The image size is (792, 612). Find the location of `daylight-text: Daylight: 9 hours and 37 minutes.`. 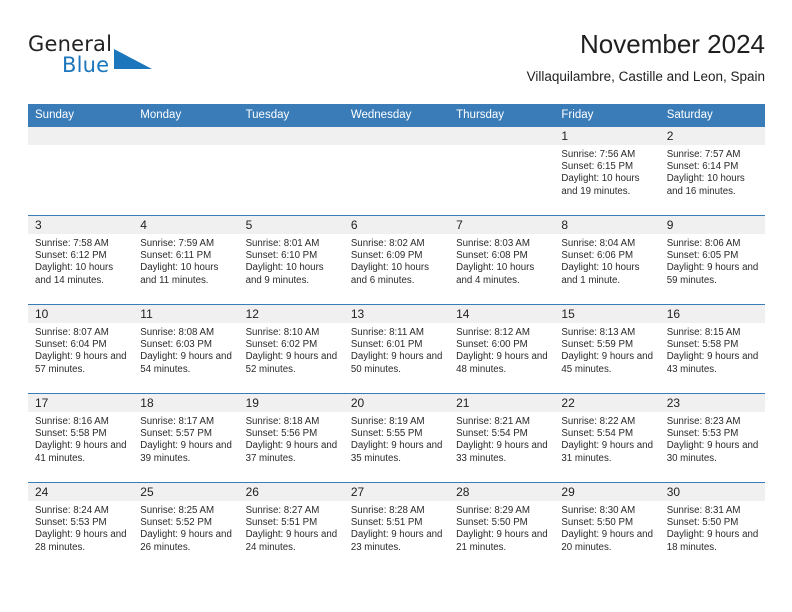

daylight-text: Daylight: 9 hours and 37 minutes. is located at coordinates (291, 452).